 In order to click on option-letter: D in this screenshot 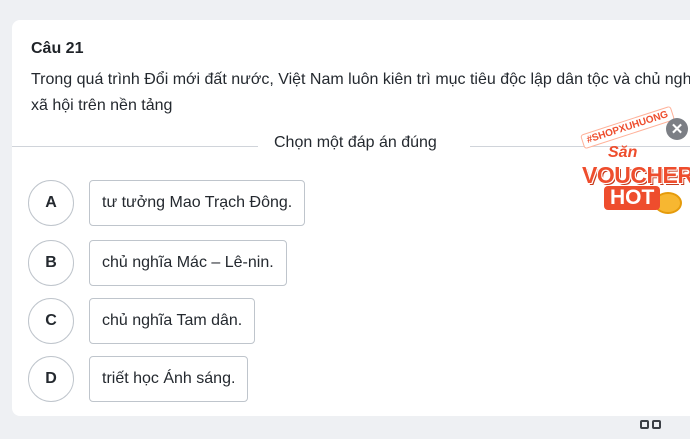, I will do `click(51, 379)`.